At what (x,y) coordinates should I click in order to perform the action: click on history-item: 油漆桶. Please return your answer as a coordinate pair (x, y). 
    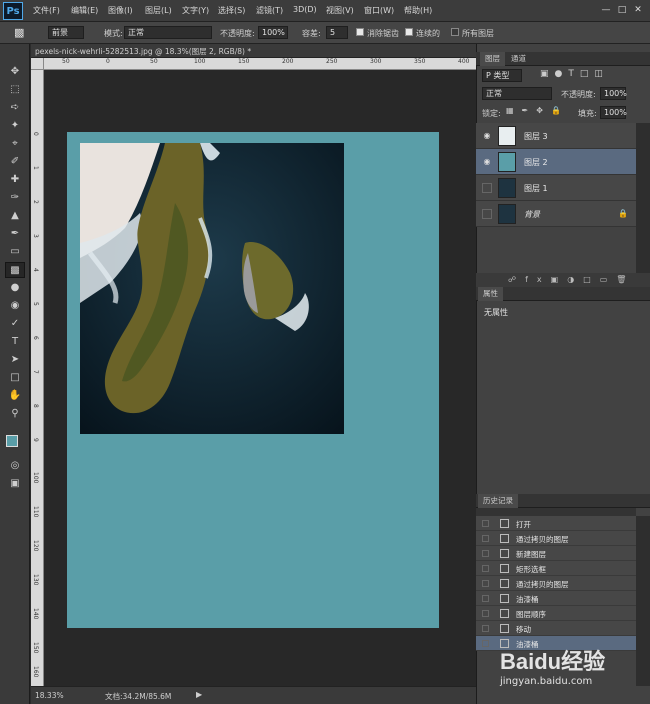
    Looking at the image, I should click on (556, 598).